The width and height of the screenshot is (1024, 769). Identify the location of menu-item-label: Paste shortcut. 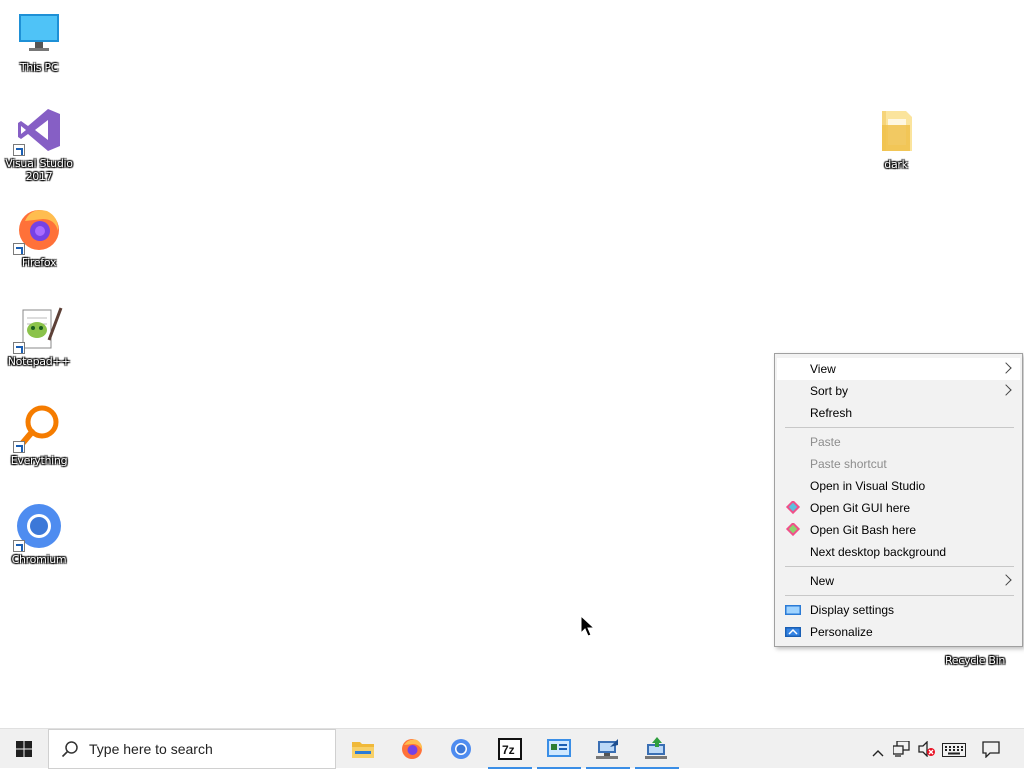
(848, 464).